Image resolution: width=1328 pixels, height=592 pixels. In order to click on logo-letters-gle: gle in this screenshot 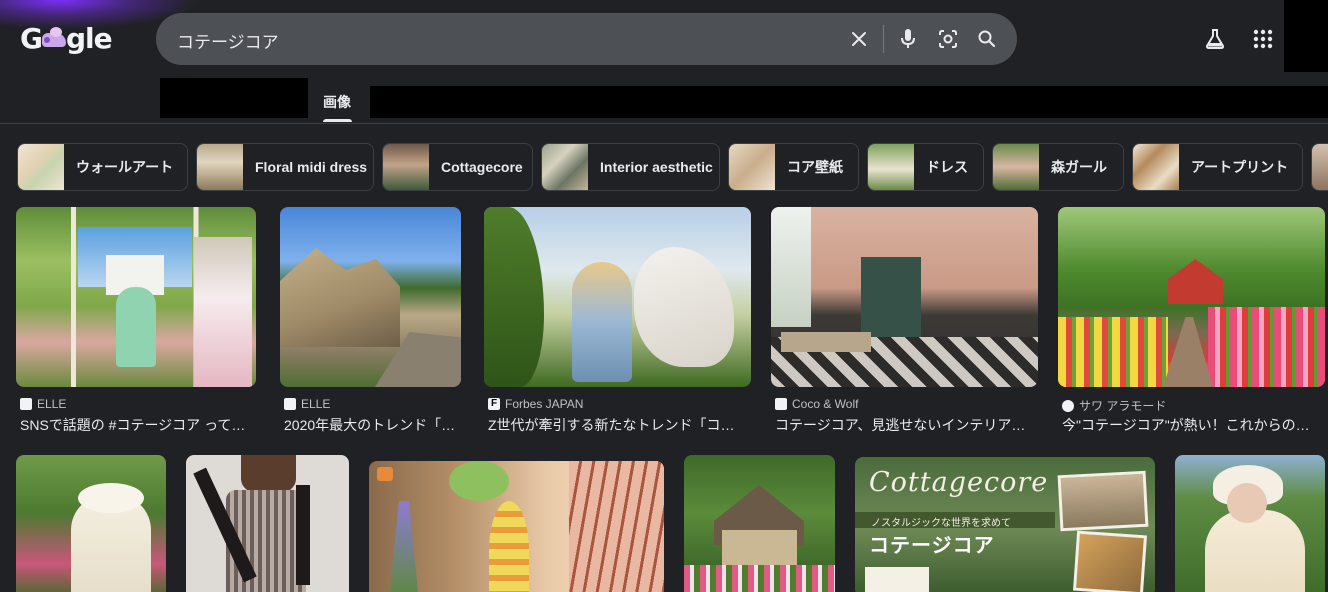, I will do `click(89, 38)`.